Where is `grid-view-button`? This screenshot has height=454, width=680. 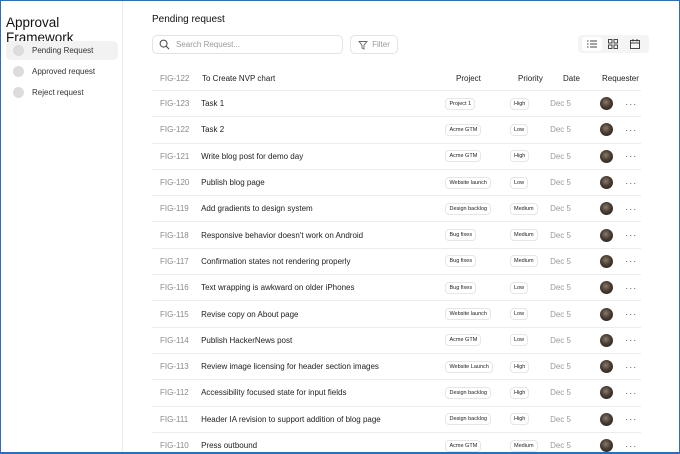 grid-view-button is located at coordinates (613, 44).